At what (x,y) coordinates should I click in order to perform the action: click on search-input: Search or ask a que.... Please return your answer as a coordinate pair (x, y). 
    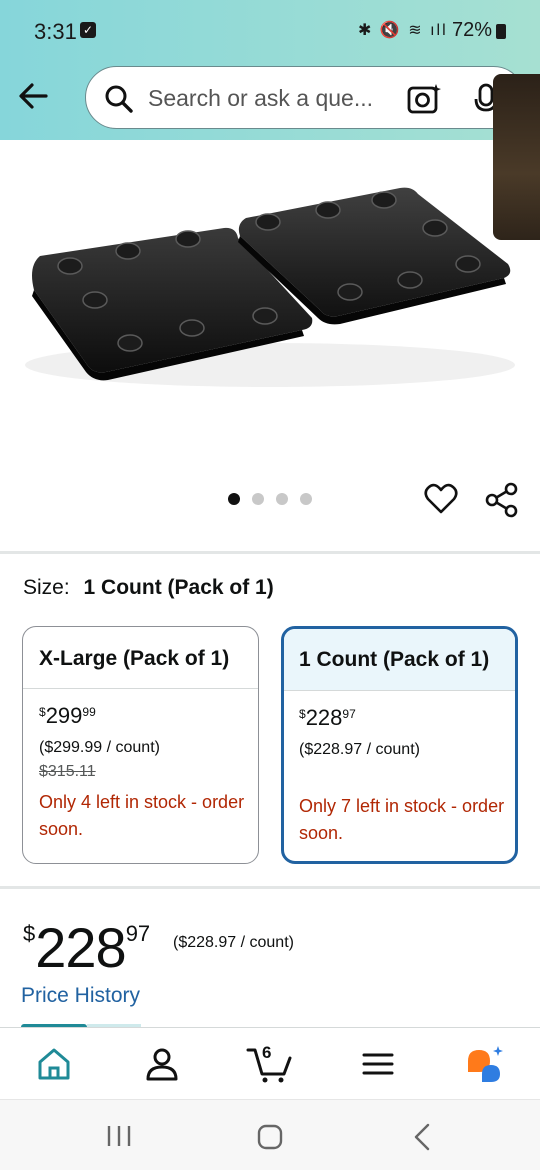
    Looking at the image, I should click on (305, 97).